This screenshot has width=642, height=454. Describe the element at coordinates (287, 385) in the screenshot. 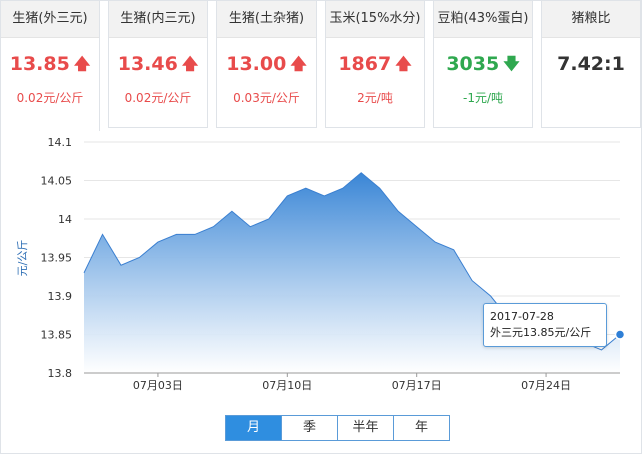

I see `x-tick-label: 07月10日` at that location.